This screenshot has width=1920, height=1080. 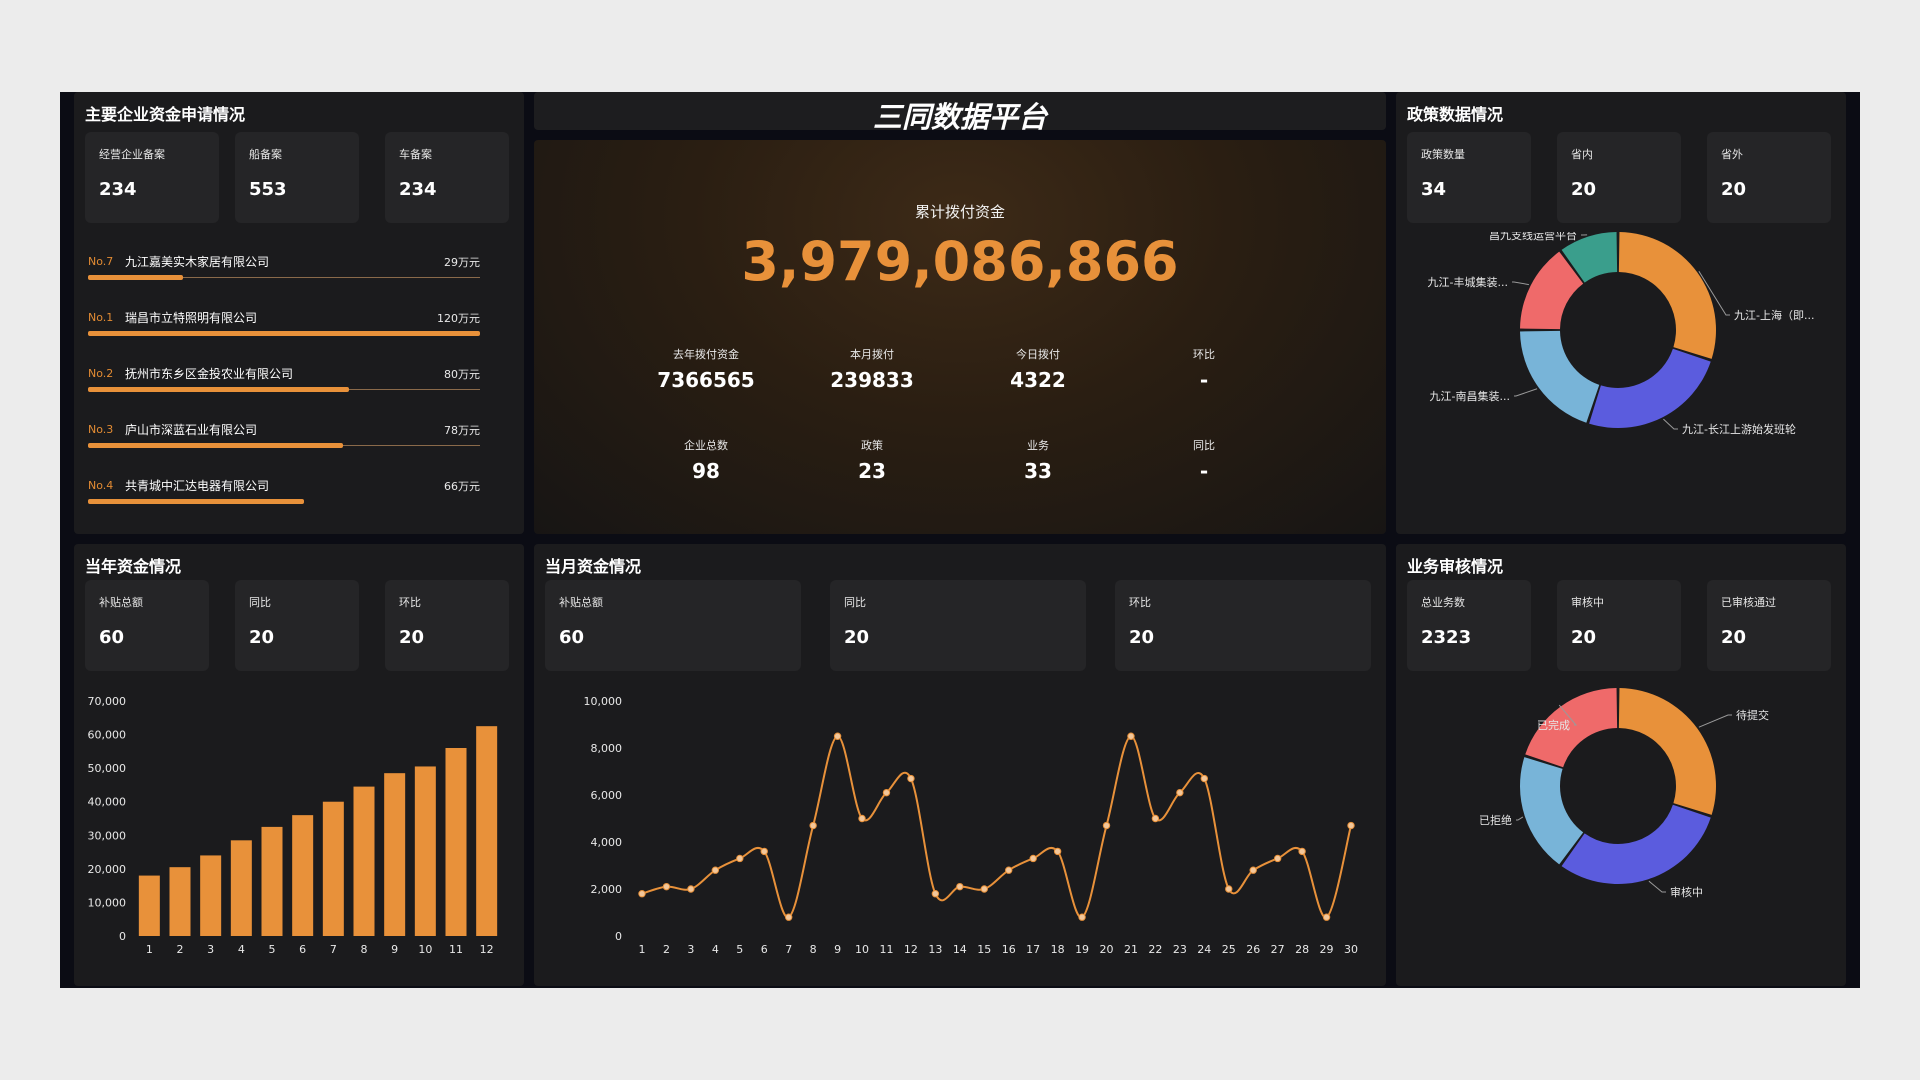 I want to click on donut-slice-label: 已完成, so click(x=1553, y=725).